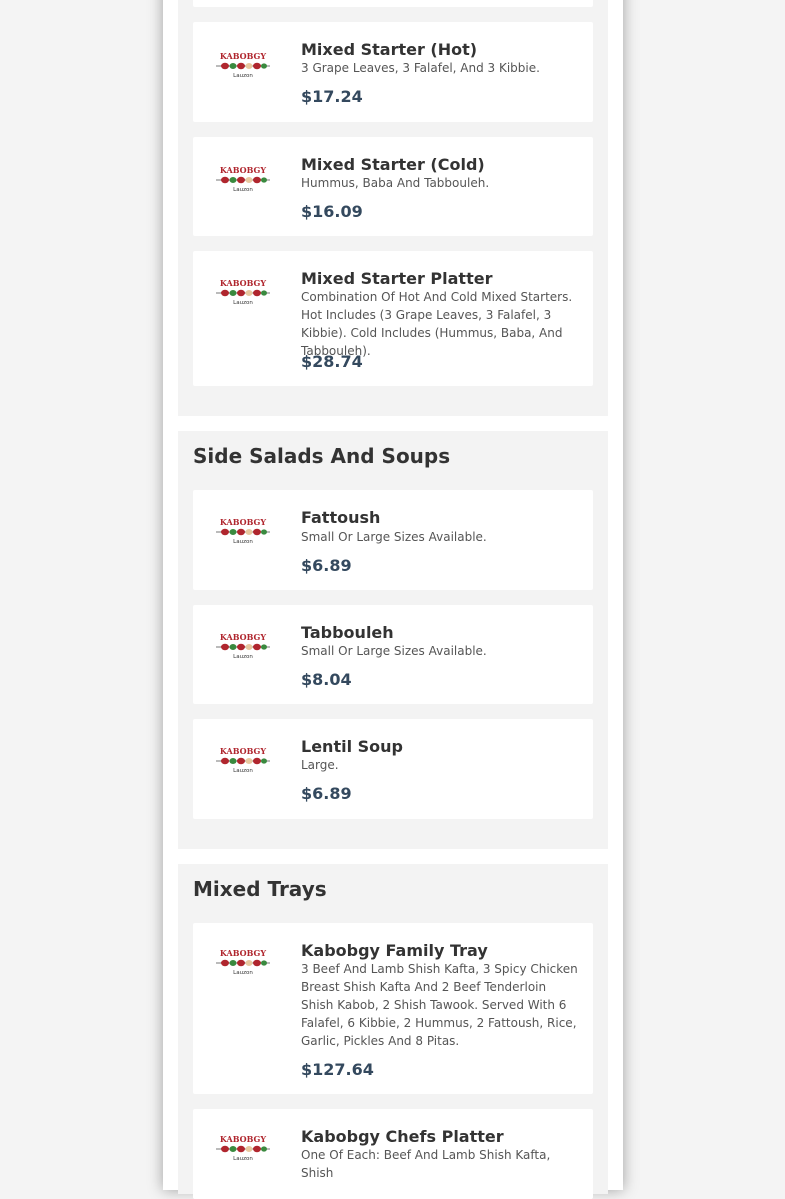  What do you see at coordinates (402, 1136) in the screenshot?
I see `item-name: Kabobgy Chefs Platter` at bounding box center [402, 1136].